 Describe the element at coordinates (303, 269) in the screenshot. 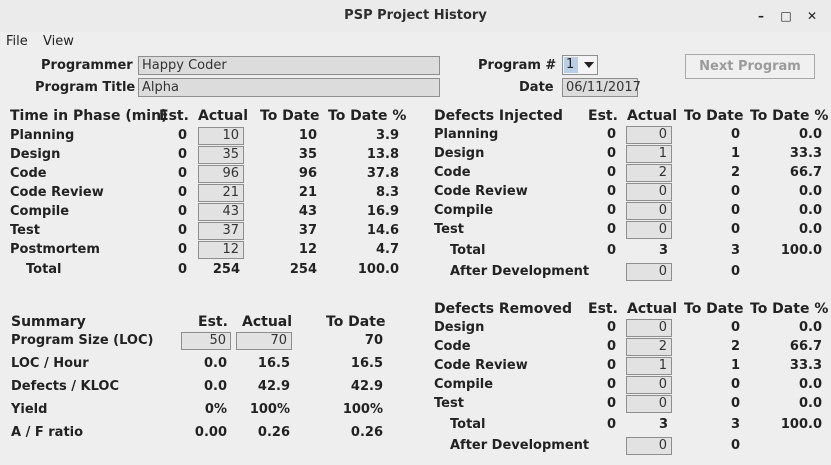

I see `time-total-to-date: 254` at that location.